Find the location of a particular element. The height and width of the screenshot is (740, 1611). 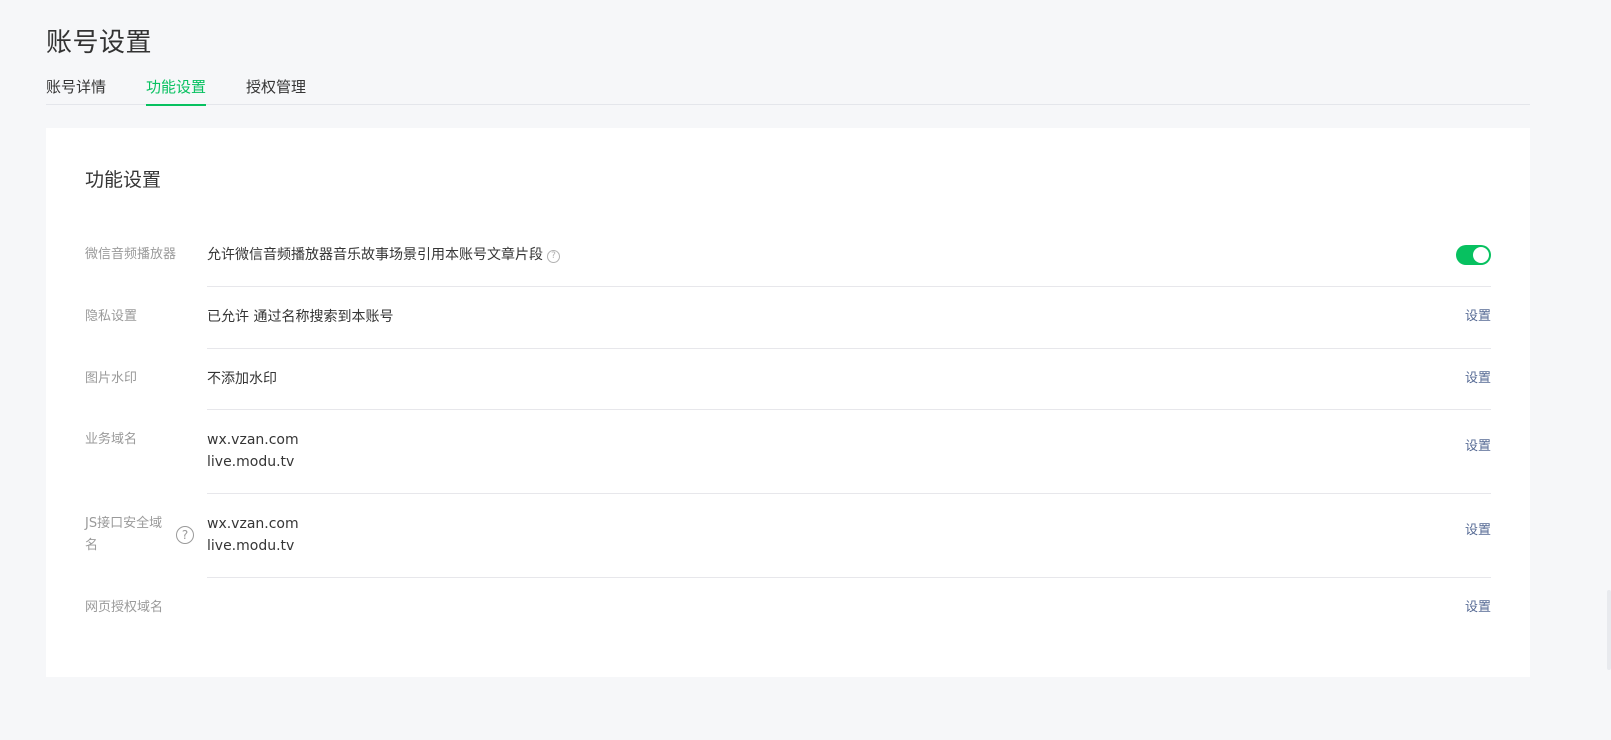

row-label: 业务域名 is located at coordinates (111, 439).